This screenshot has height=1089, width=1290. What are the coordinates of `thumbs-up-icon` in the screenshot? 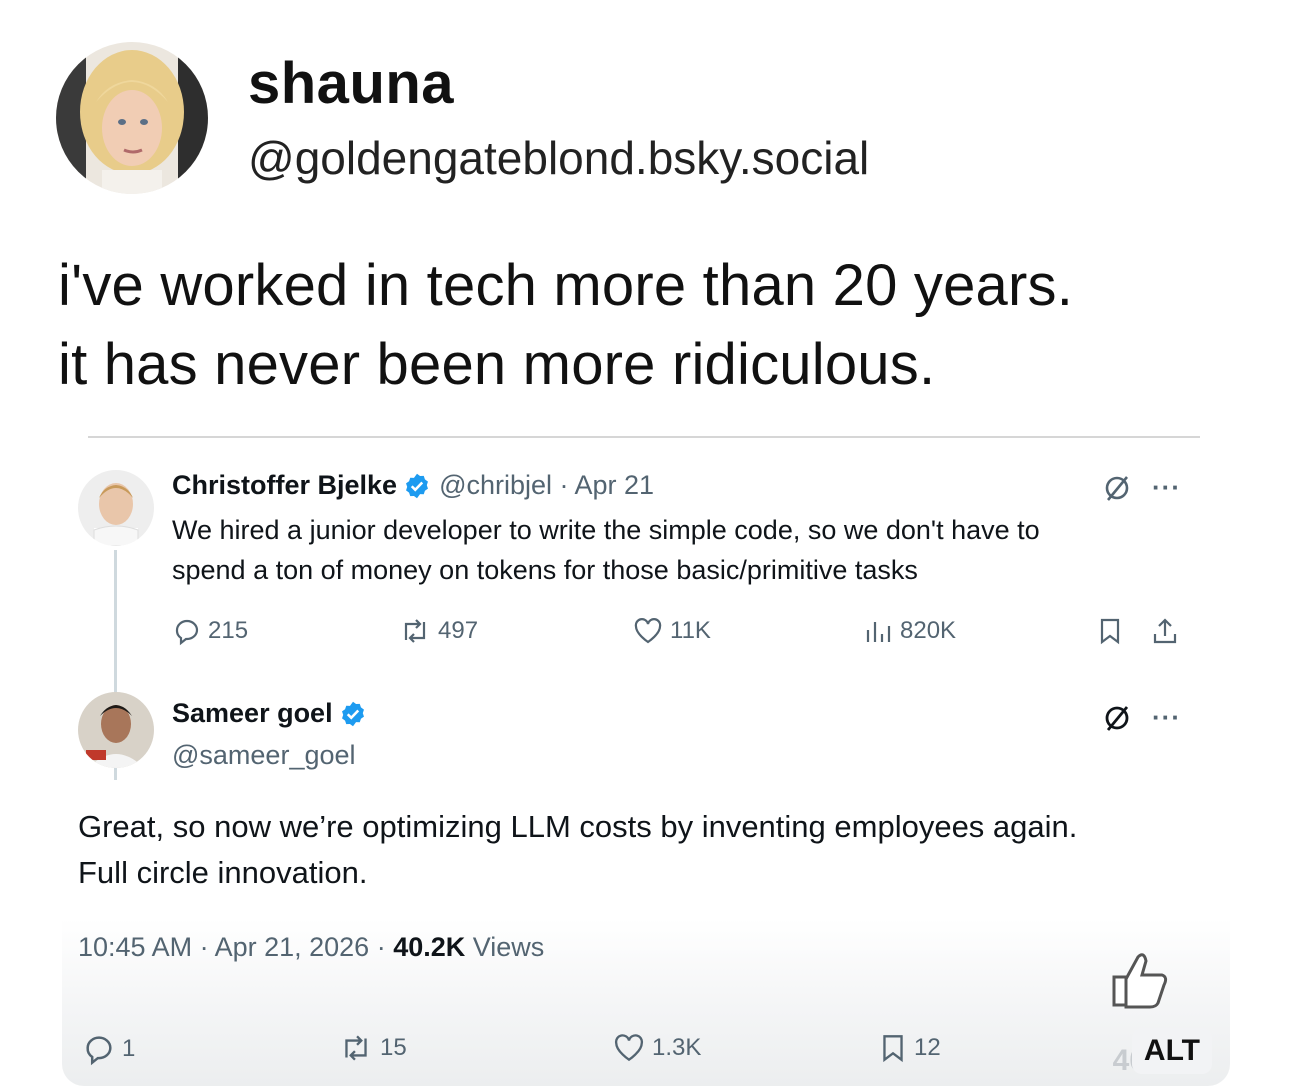 It's located at (1139, 980).